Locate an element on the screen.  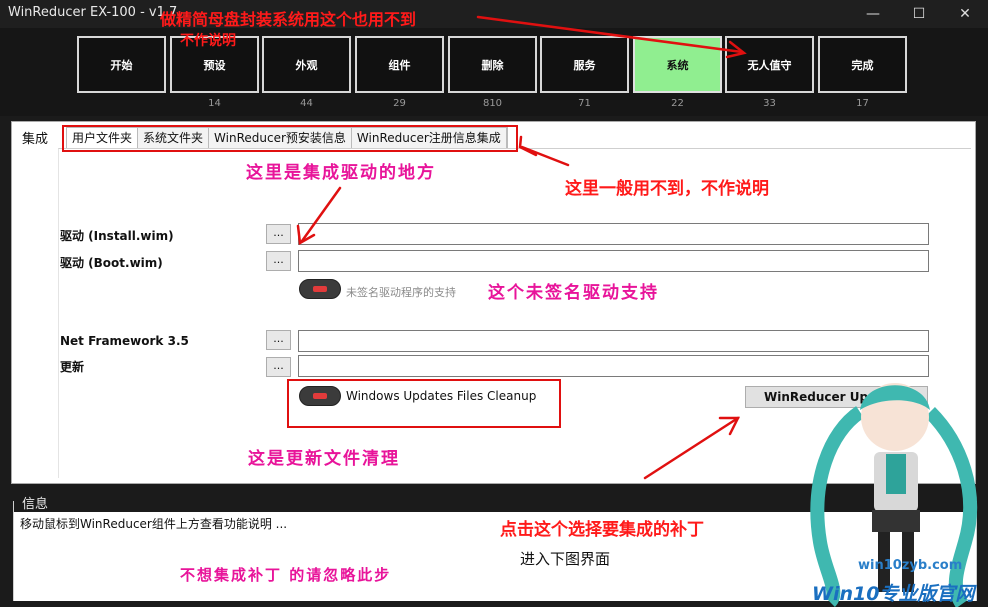
annotation-ignore: 不想集成补丁 的请忽略此步 is located at coordinates (286, 575).